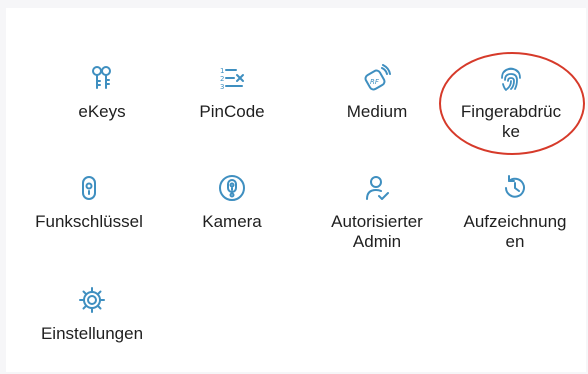 The image size is (588, 374). Describe the element at coordinates (377, 111) in the screenshot. I see `menu-item-label: Medium` at that location.